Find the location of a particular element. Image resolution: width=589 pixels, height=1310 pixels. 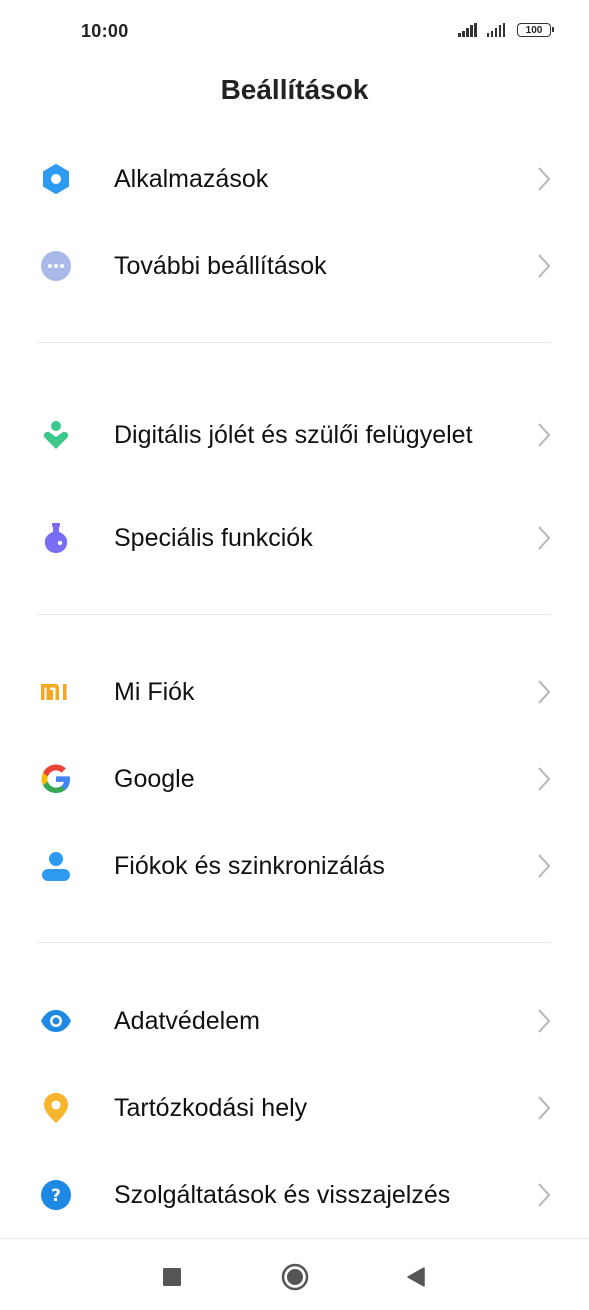

settings-item-accounts-sync: Fiókok és szinkronizálás is located at coordinates (294, 866).